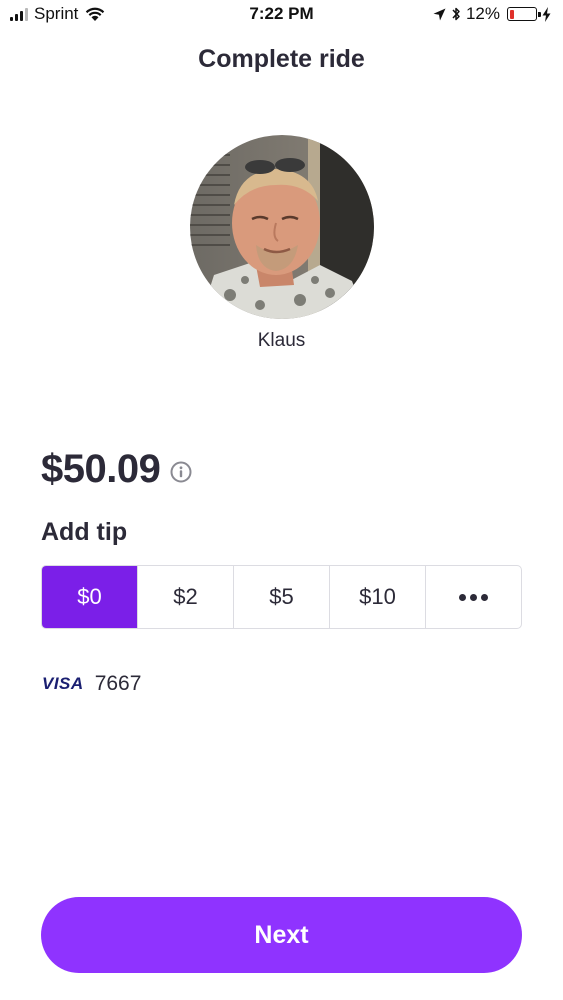 The width and height of the screenshot is (563, 1000). What do you see at coordinates (377, 597) in the screenshot?
I see `tip-option-10: $10` at bounding box center [377, 597].